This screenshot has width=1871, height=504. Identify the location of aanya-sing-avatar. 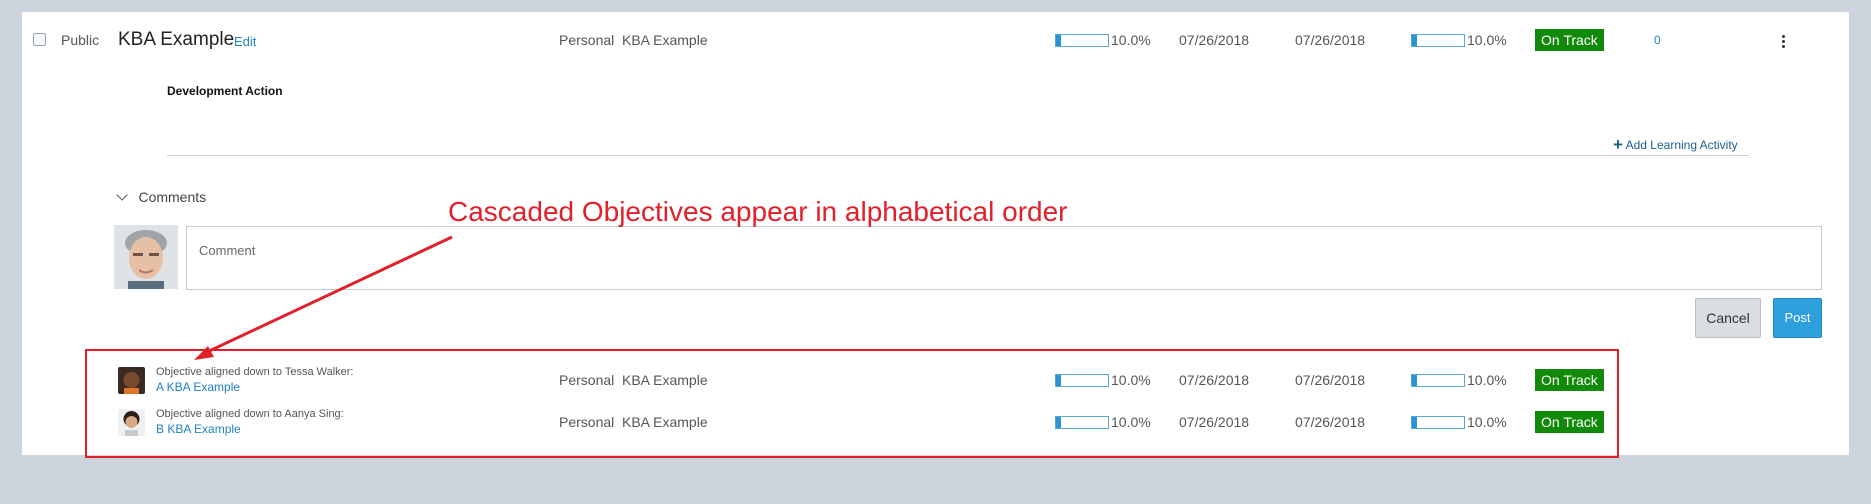
(131, 422).